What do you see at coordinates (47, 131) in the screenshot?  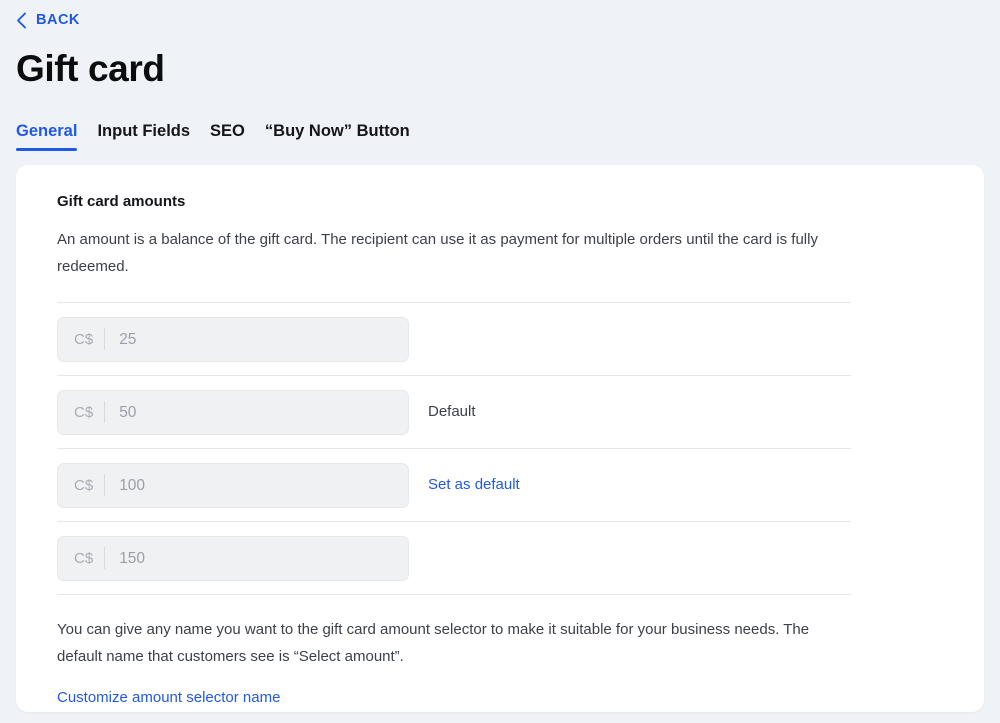 I see `tab-general-label: General` at bounding box center [47, 131].